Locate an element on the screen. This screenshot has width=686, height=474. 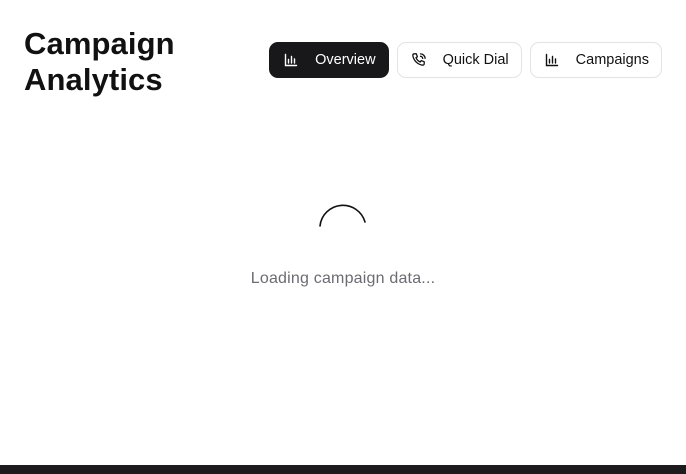
page-title: Campaign Analytics is located at coordinates (114, 62).